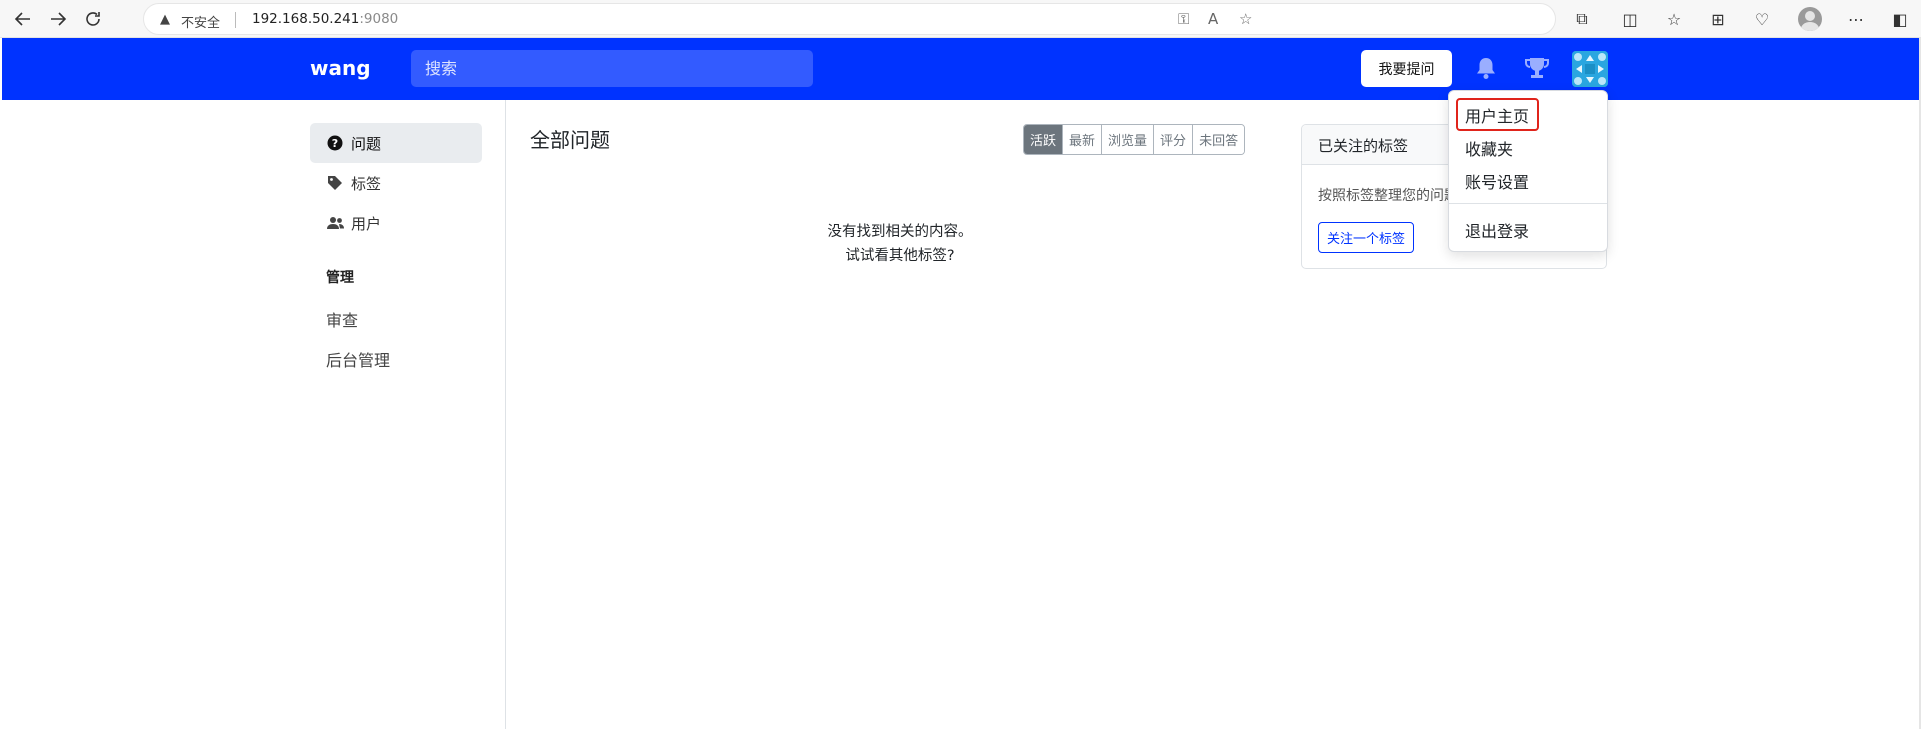  Describe the element at coordinates (335, 223) in the screenshot. I see `people-icon` at that location.